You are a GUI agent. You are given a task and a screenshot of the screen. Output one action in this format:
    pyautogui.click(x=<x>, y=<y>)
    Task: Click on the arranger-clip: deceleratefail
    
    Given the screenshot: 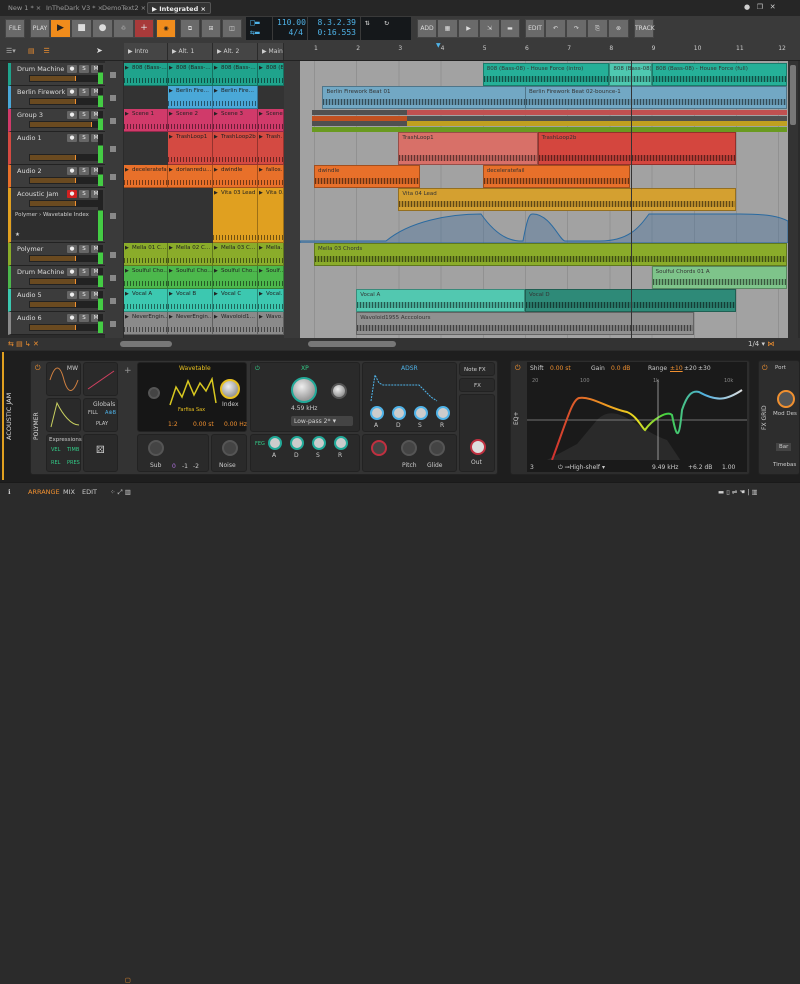 What is the action you would take?
    pyautogui.click(x=556, y=176)
    